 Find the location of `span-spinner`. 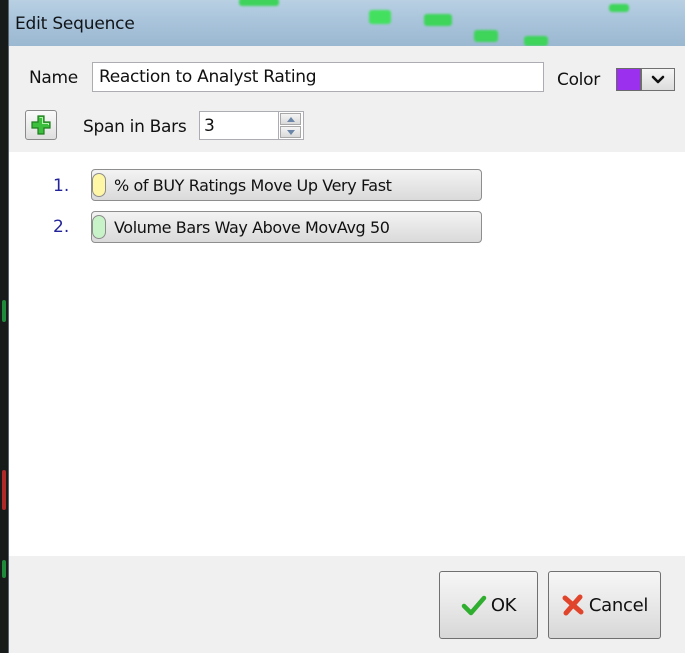

span-spinner is located at coordinates (291, 125).